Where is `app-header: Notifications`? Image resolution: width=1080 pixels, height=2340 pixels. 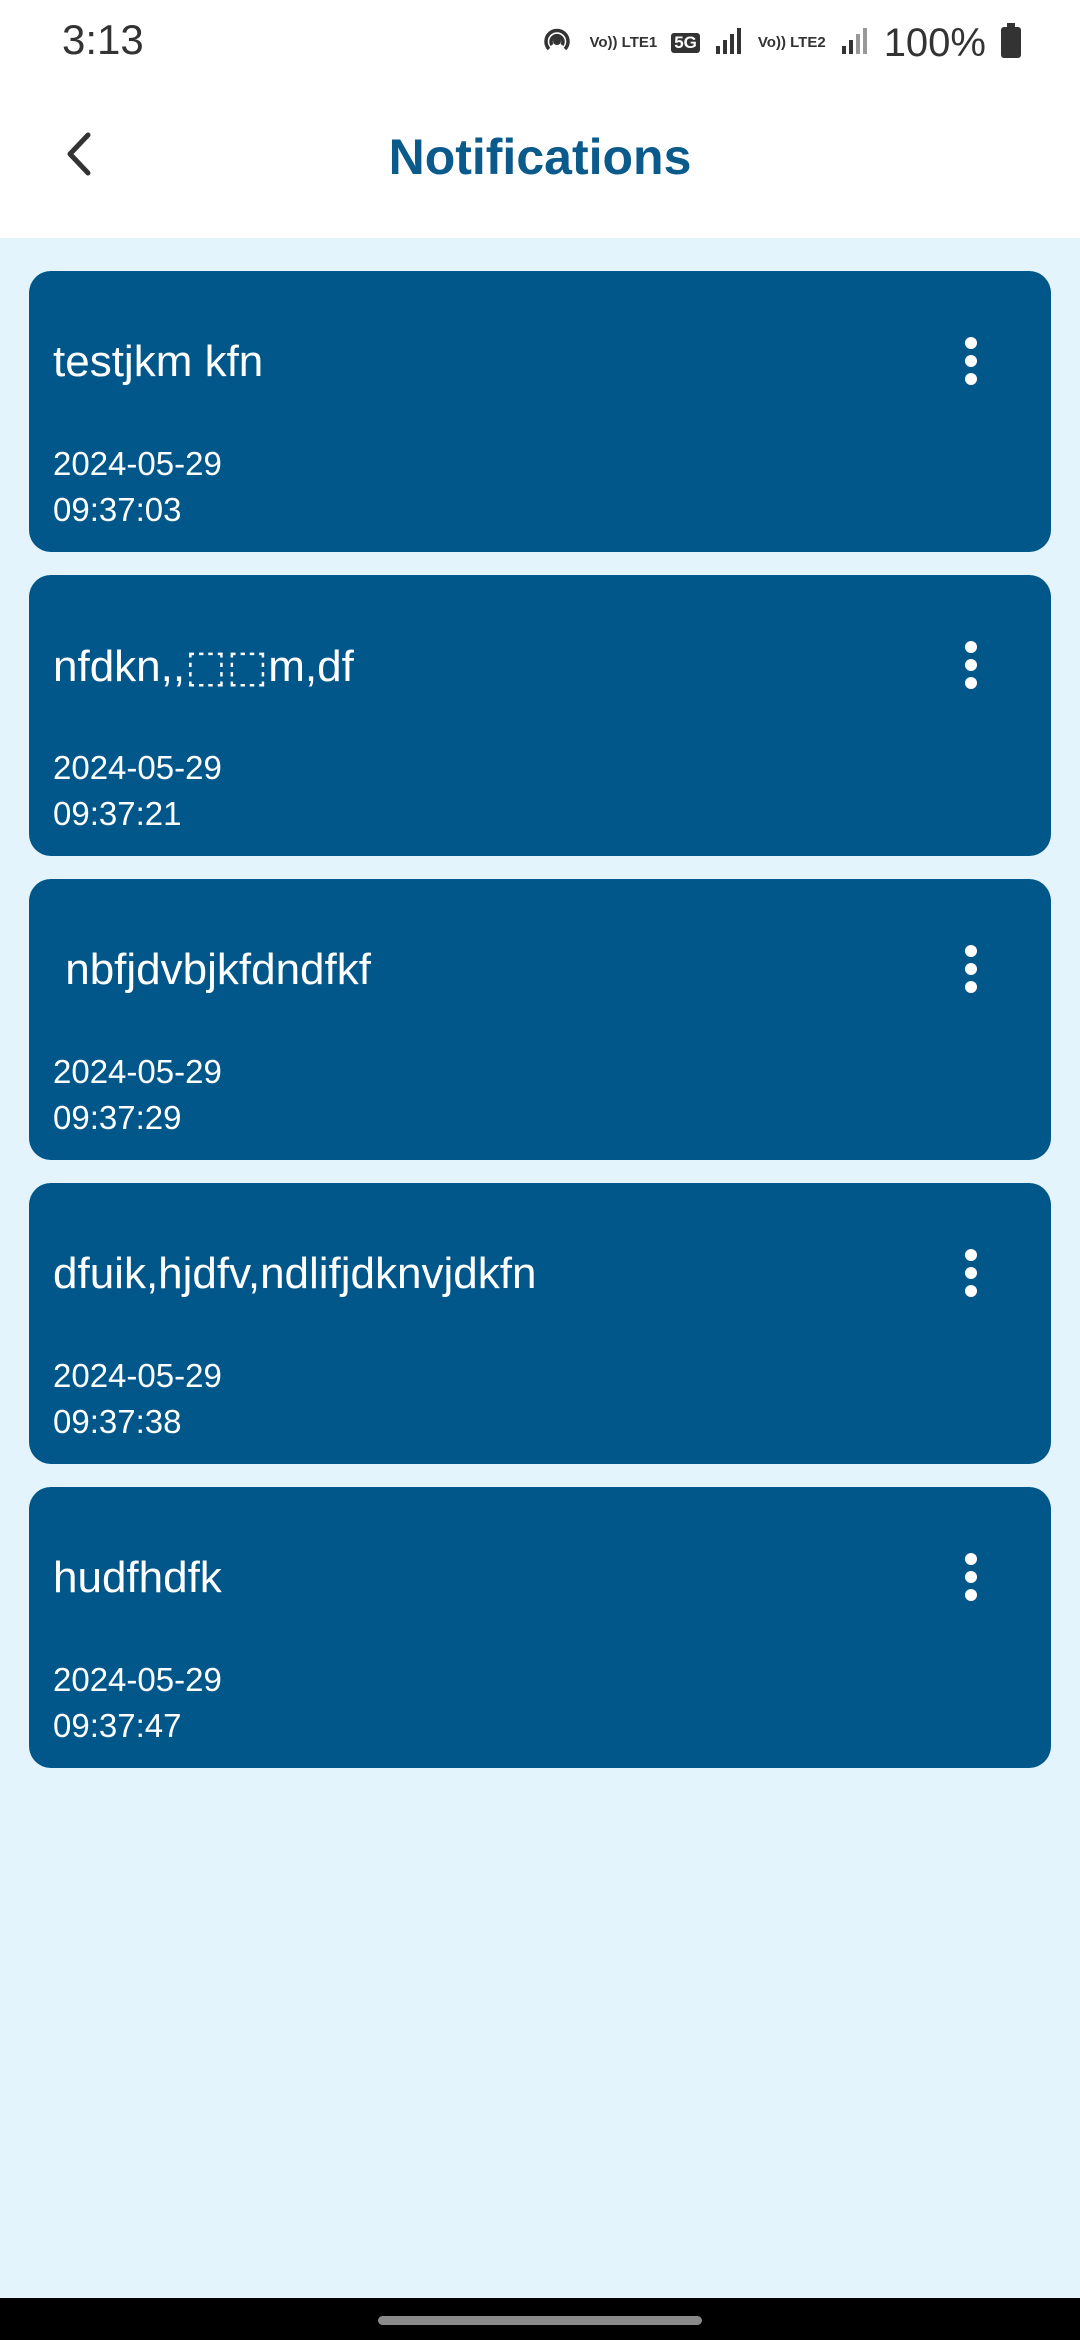 app-header: Notifications is located at coordinates (540, 162).